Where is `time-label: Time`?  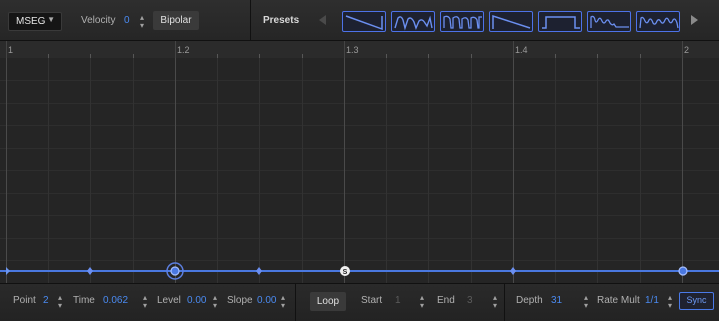 time-label: Time is located at coordinates (84, 300).